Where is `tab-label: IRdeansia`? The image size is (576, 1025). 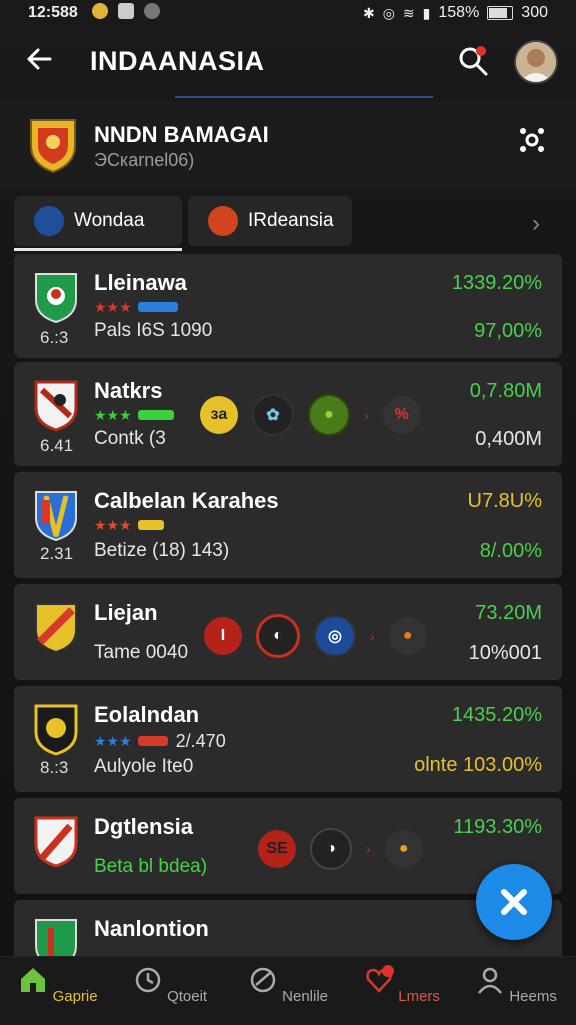
tab-label: IRdeansia is located at coordinates (291, 220).